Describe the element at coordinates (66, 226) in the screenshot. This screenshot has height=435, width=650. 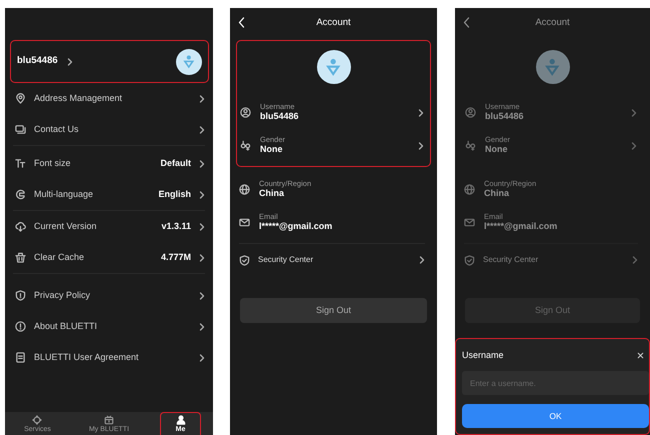
I see `menu-label: Current Version` at that location.